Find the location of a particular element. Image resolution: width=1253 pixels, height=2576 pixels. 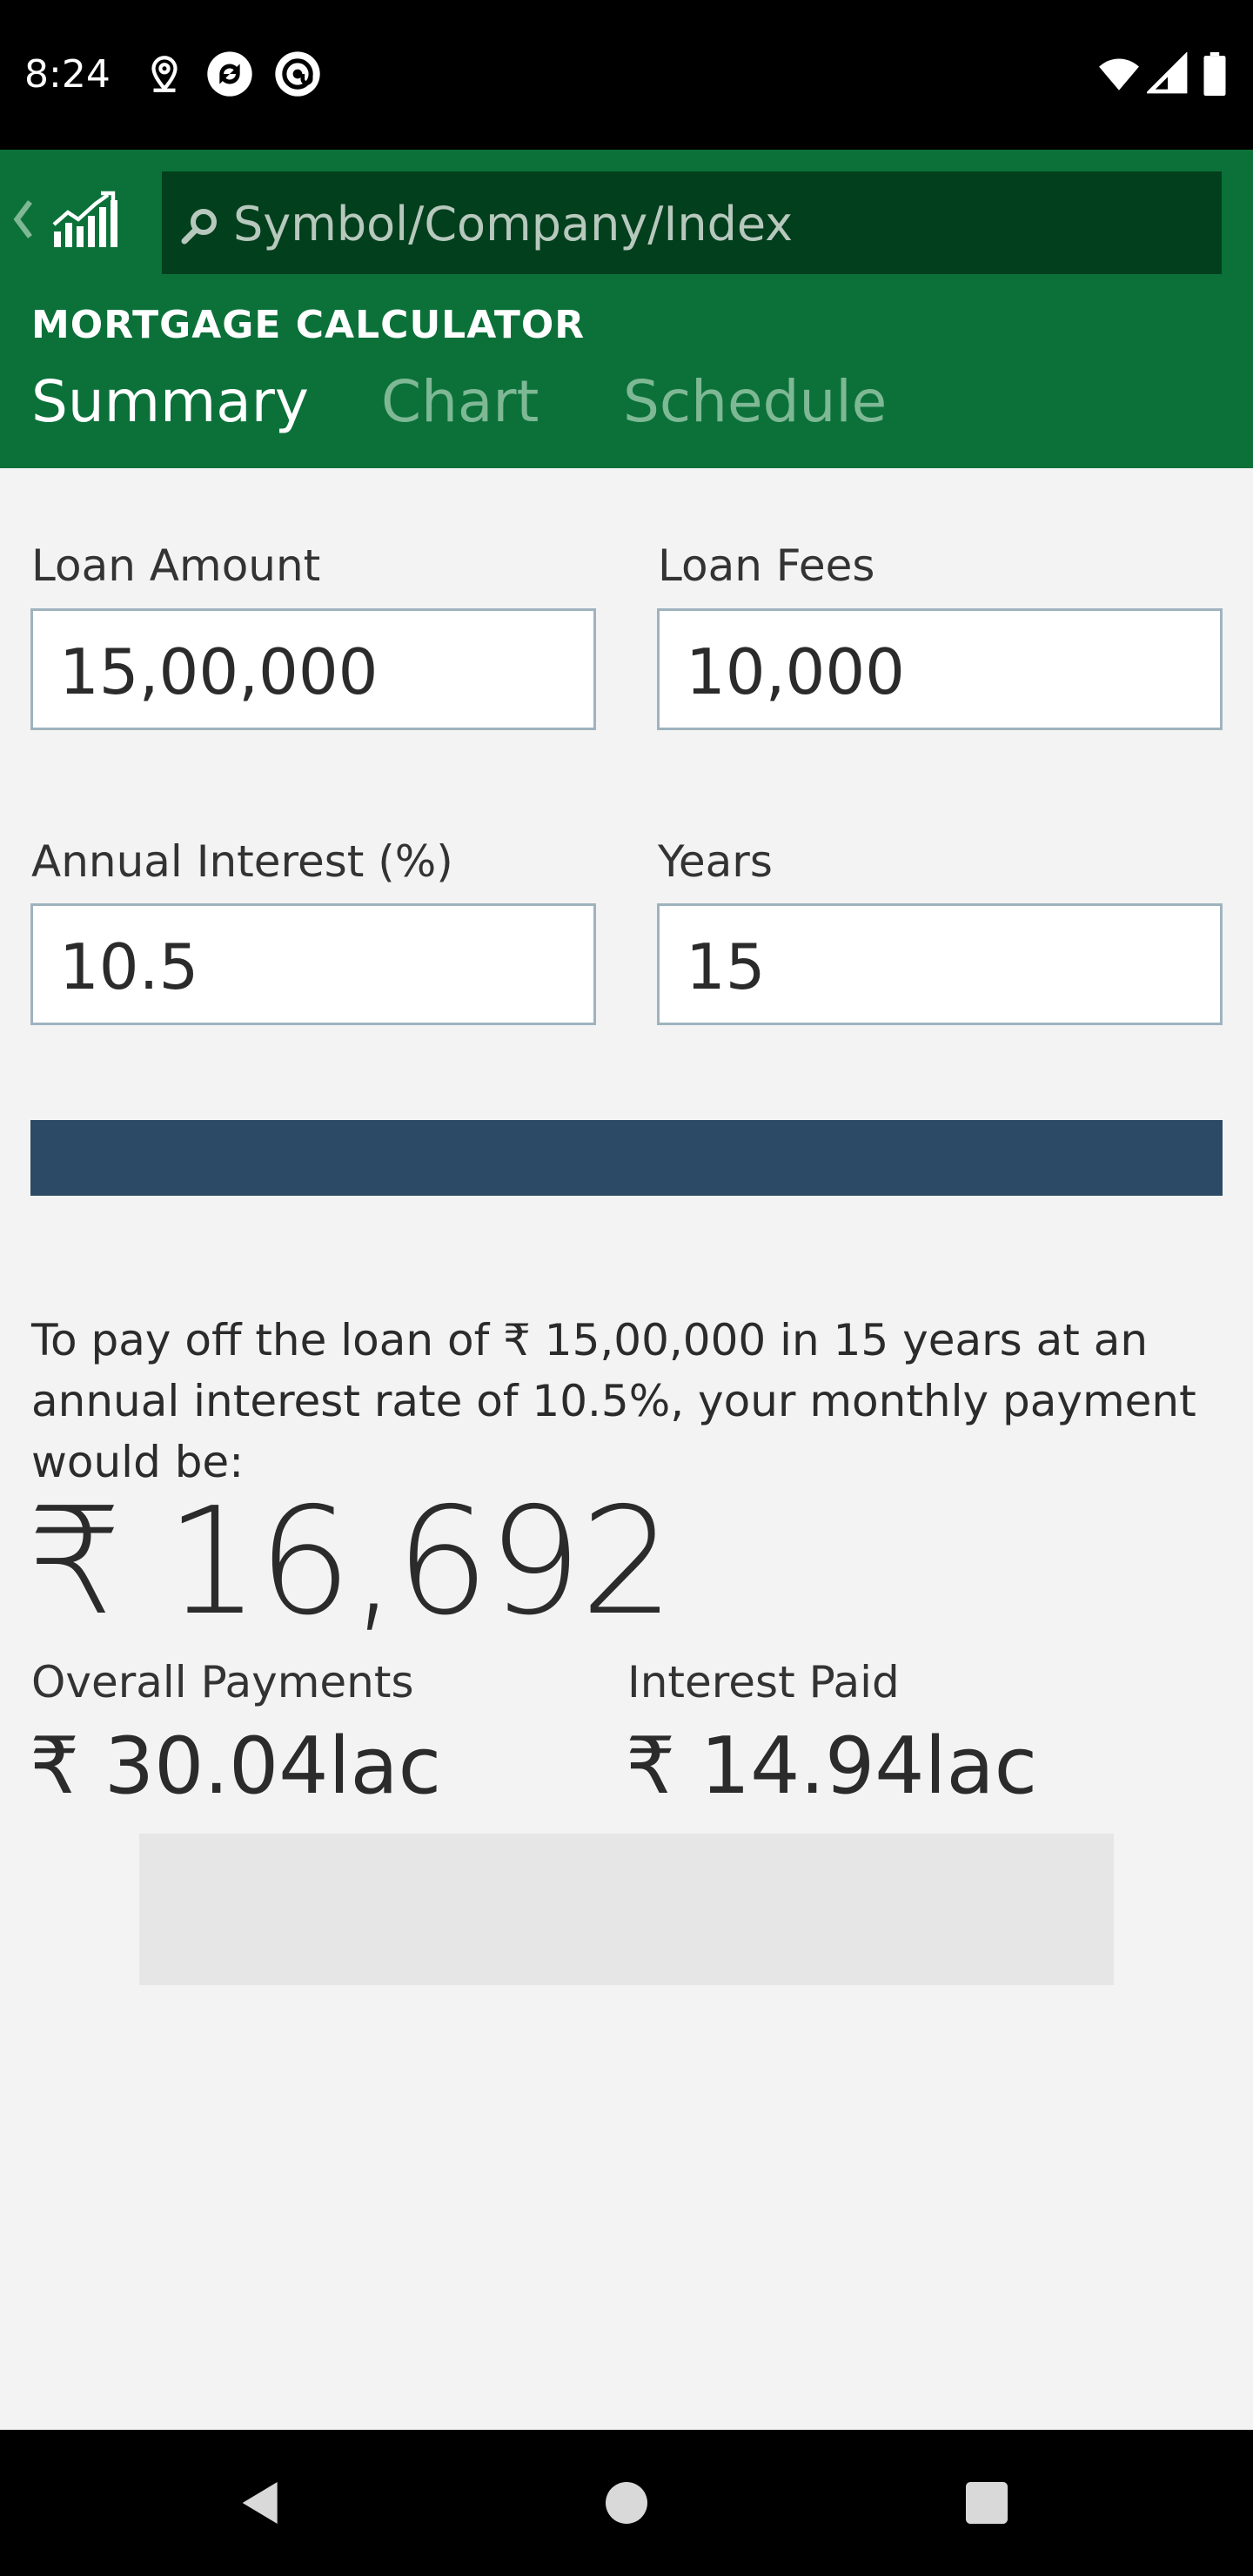

annual-interest-value: 10.5 is located at coordinates (129, 966).